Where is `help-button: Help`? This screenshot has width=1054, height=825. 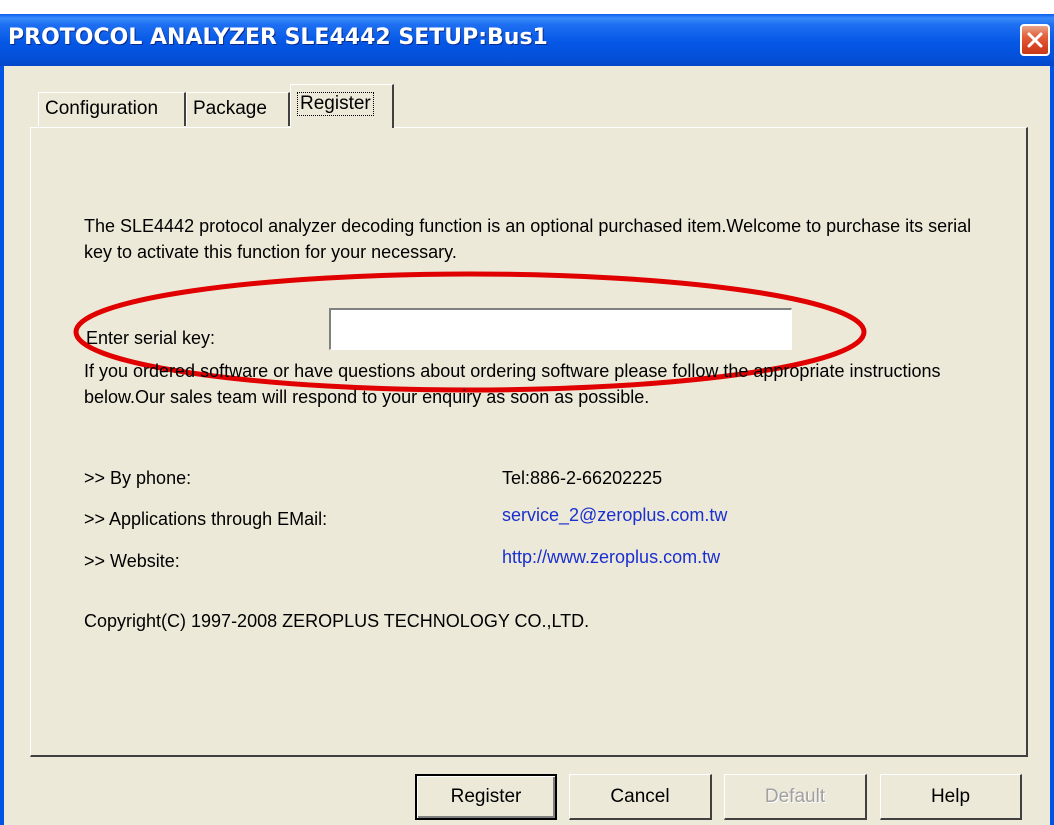
help-button: Help is located at coordinates (951, 797).